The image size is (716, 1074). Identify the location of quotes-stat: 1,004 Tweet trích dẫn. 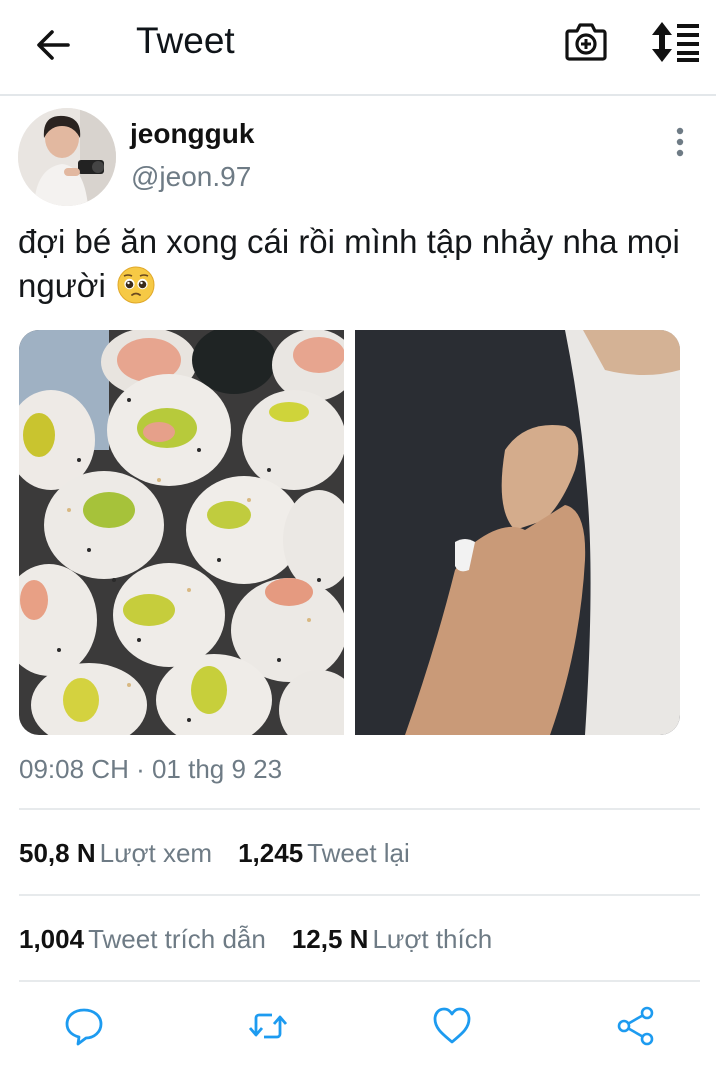
(155, 939).